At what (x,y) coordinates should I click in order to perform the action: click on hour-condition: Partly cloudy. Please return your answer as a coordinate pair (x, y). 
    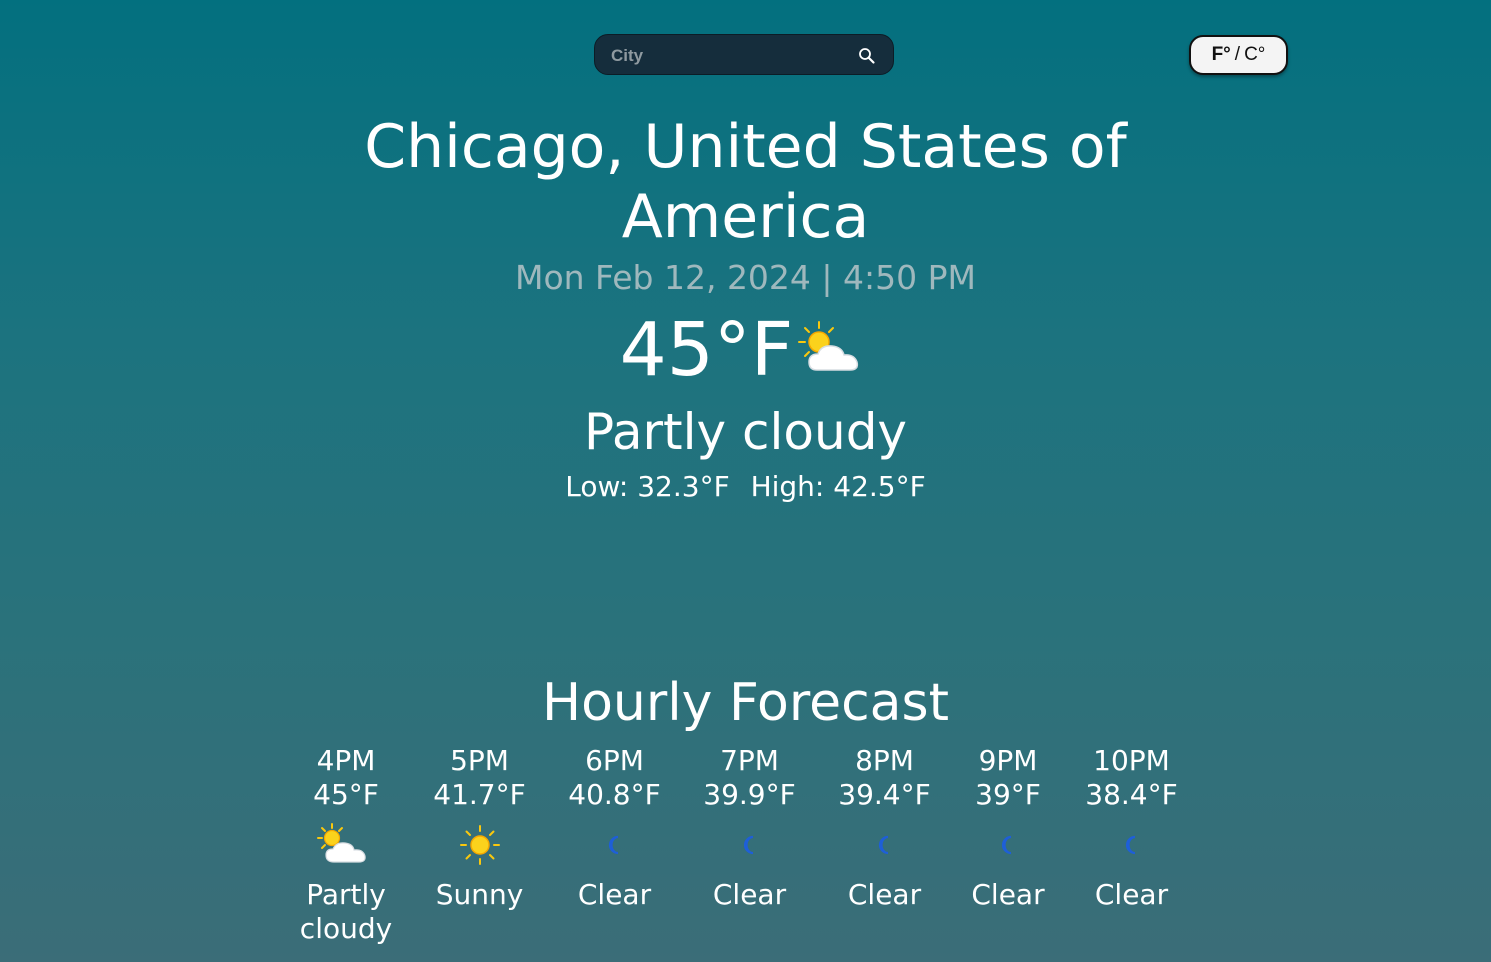
    Looking at the image, I should click on (346, 911).